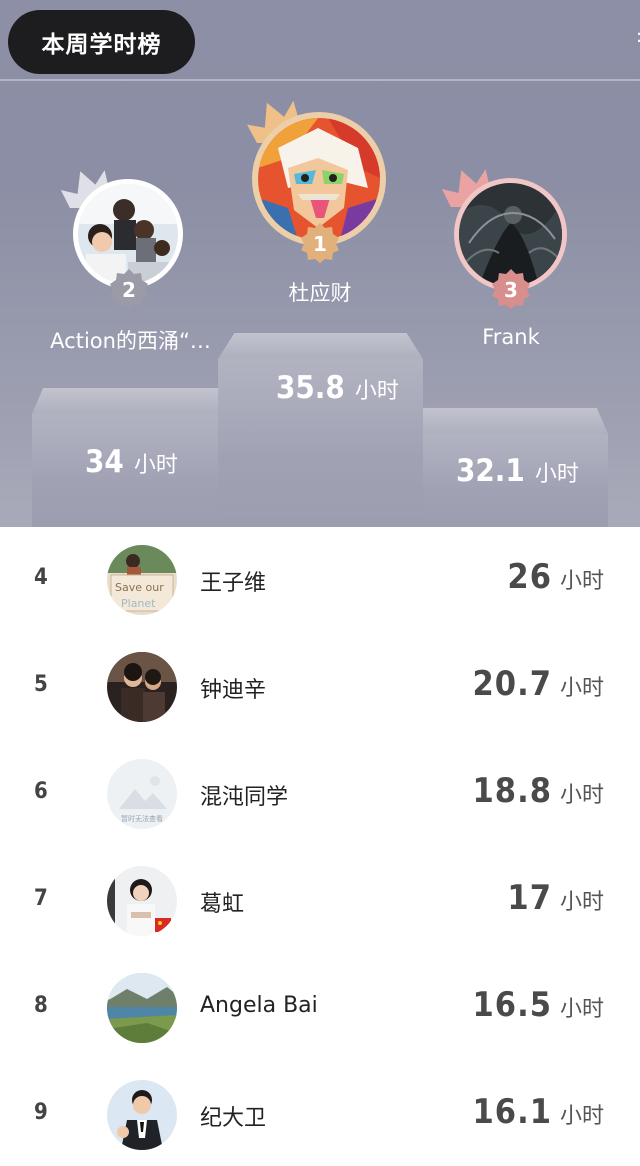  Describe the element at coordinates (320, 580) in the screenshot. I see `list-item: 4 Save our Planet 王子维 26 小时` at that location.